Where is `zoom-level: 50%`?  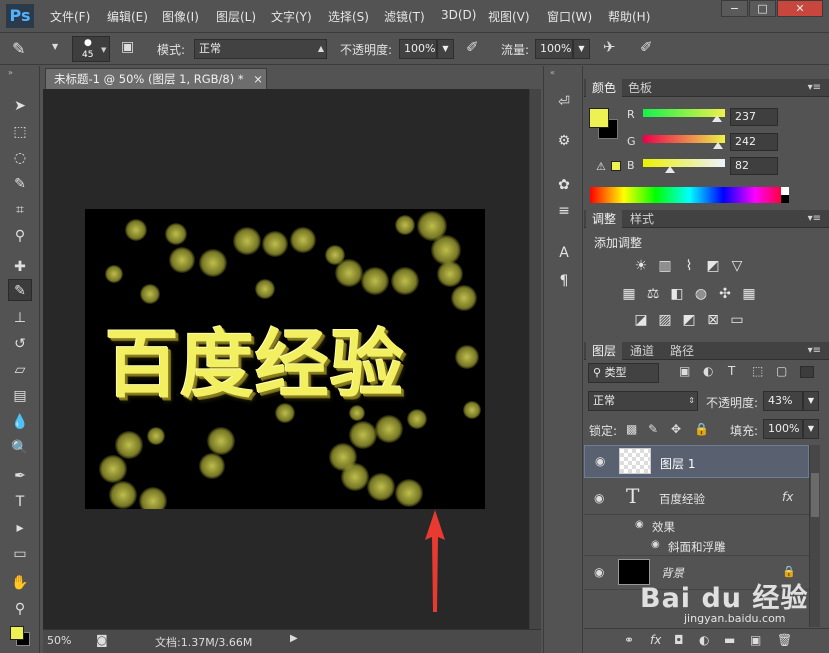
zoom-level: 50% is located at coordinates (59, 640).